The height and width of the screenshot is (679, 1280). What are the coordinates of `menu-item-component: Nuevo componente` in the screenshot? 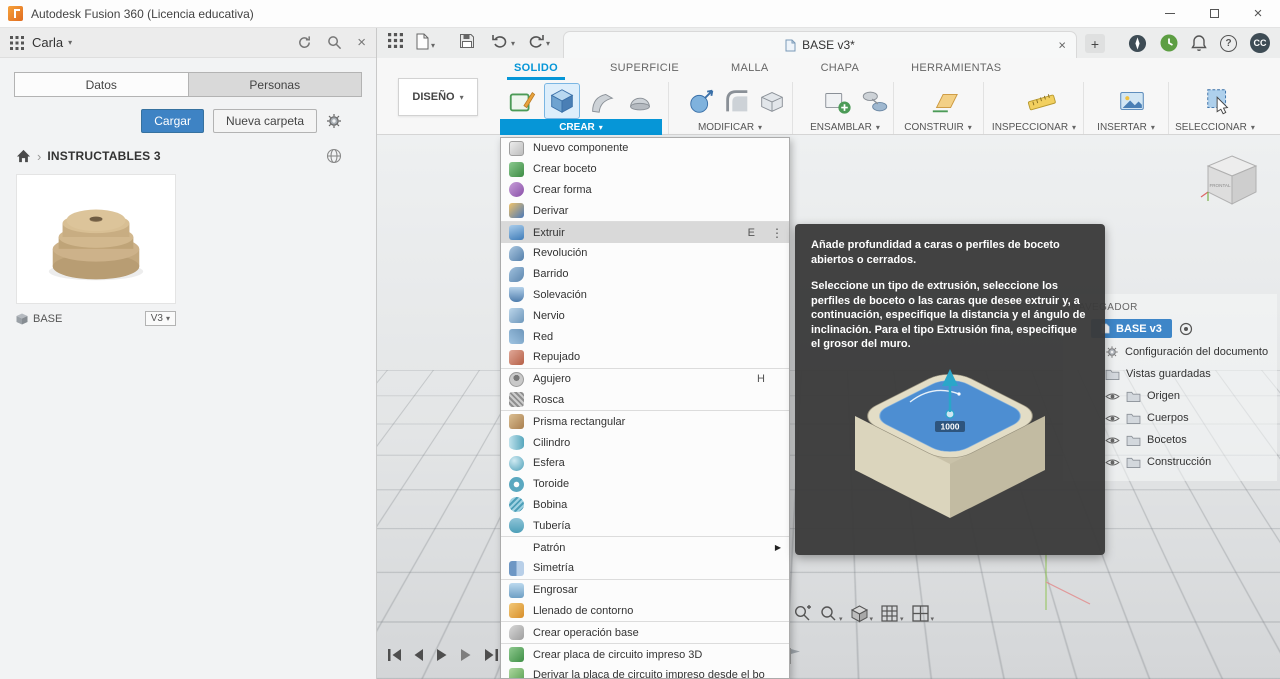 It's located at (645, 148).